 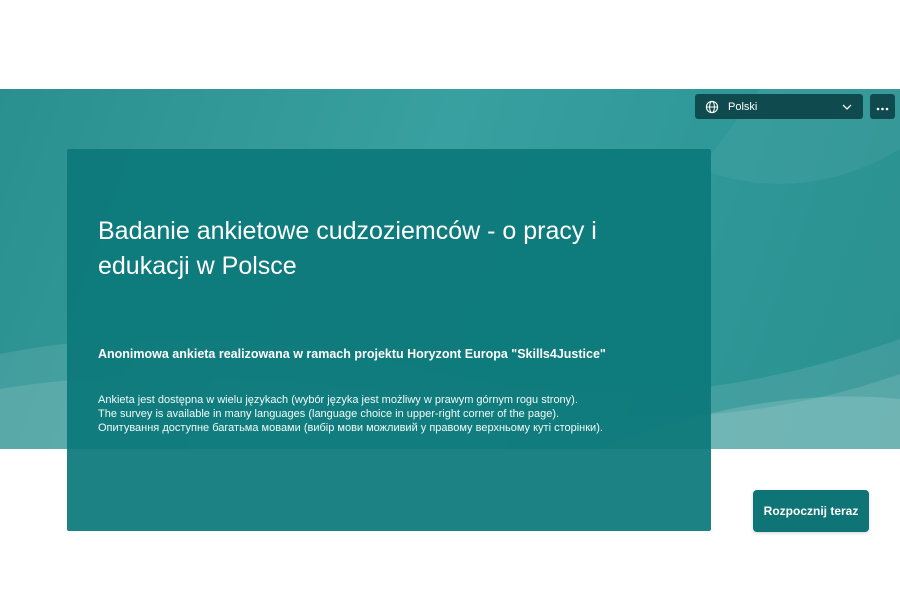 I want to click on more-options-icon, so click(x=882, y=107).